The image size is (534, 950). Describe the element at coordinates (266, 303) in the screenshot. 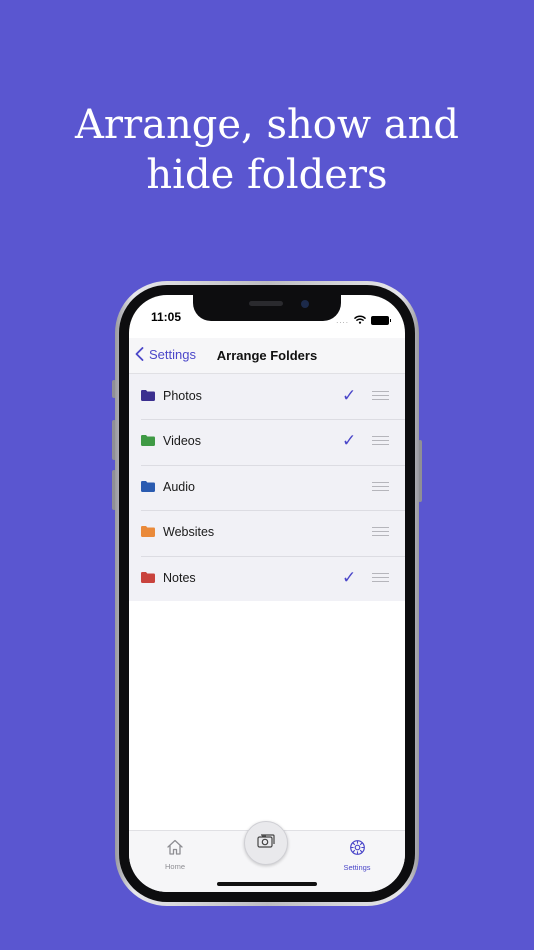

I see `speaker-grille` at that location.